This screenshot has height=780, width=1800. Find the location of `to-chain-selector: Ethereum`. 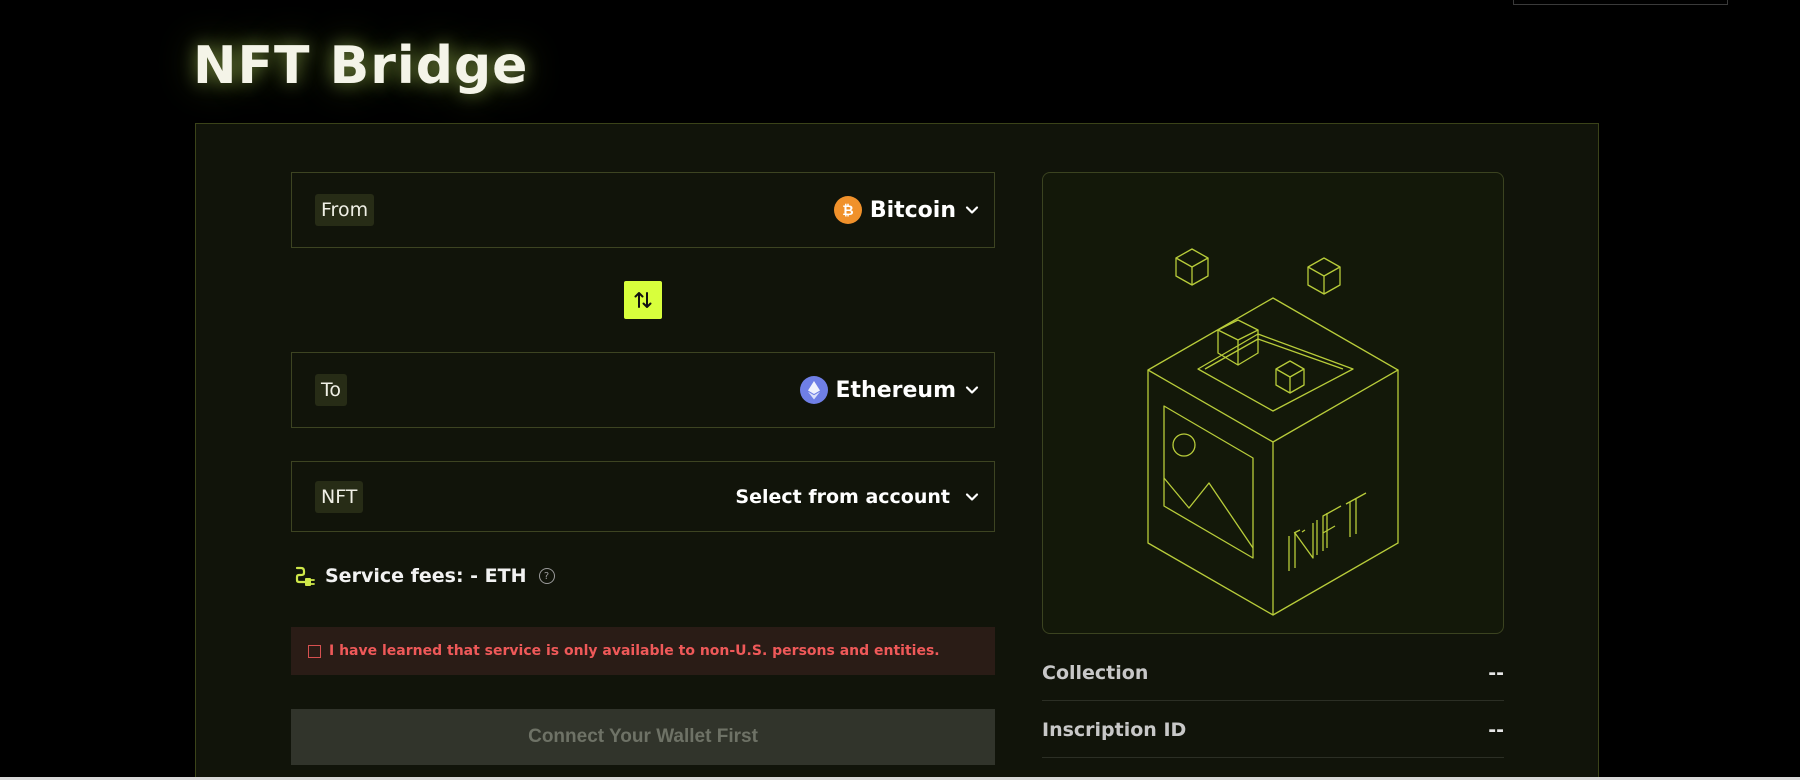

to-chain-selector: Ethereum is located at coordinates (889, 390).